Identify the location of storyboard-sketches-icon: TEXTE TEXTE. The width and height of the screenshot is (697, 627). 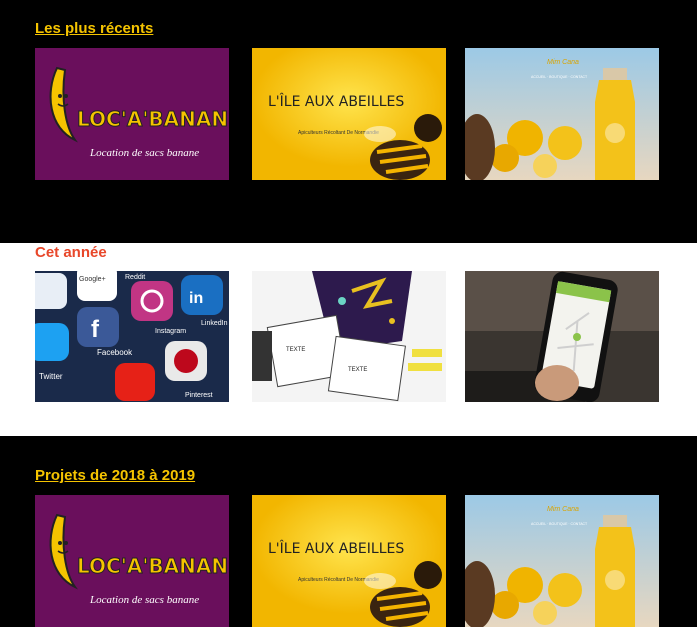
(349, 336).